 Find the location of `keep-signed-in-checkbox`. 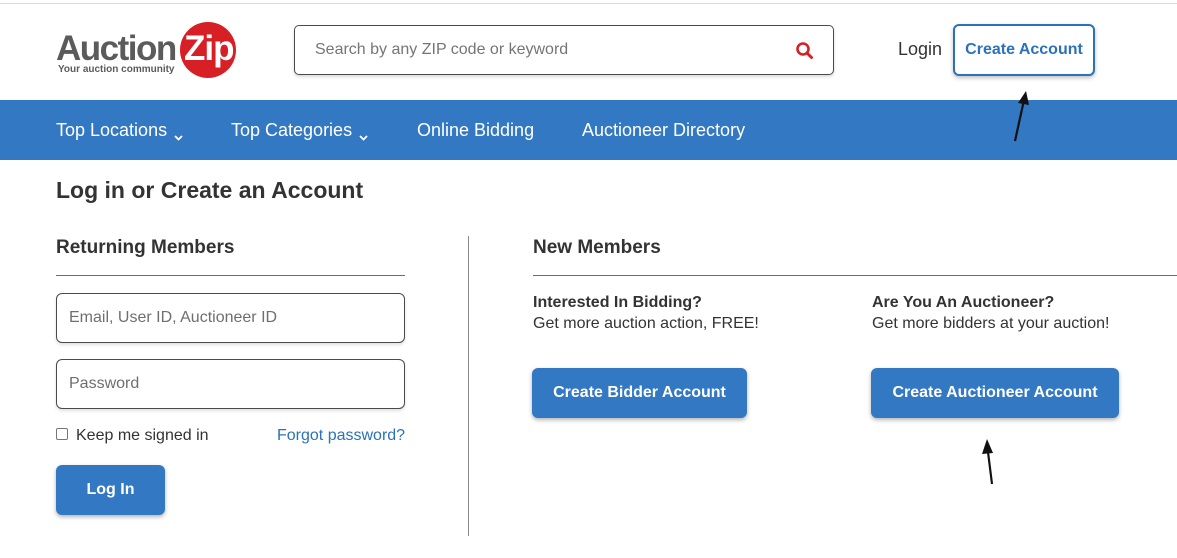

keep-signed-in-checkbox is located at coordinates (62, 434).